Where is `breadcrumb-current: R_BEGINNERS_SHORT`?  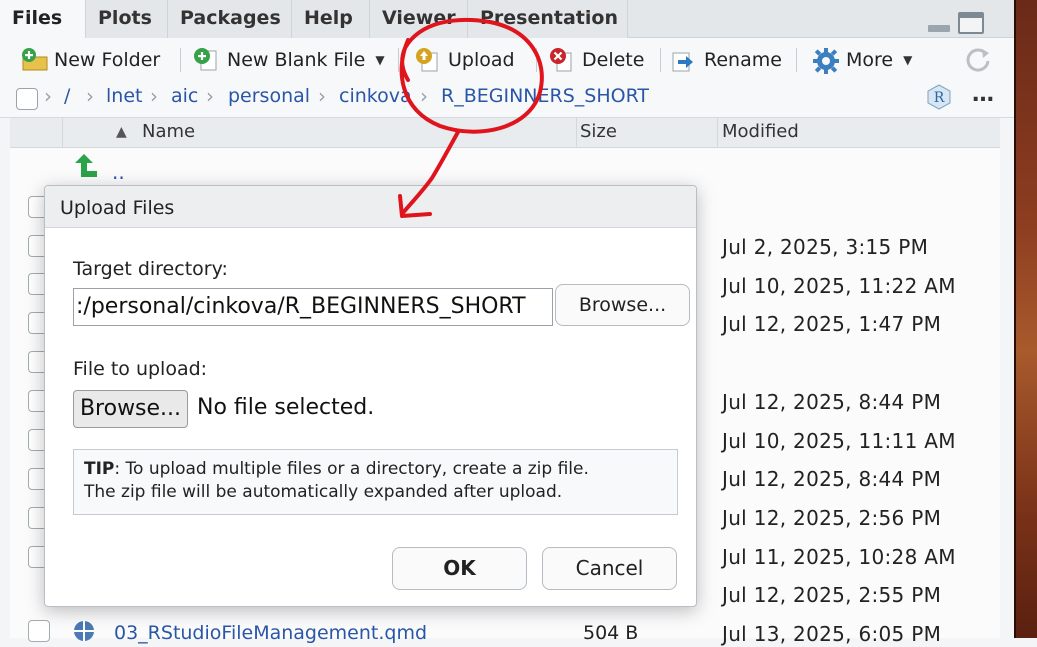 breadcrumb-current: R_BEGINNERS_SHORT is located at coordinates (545, 96).